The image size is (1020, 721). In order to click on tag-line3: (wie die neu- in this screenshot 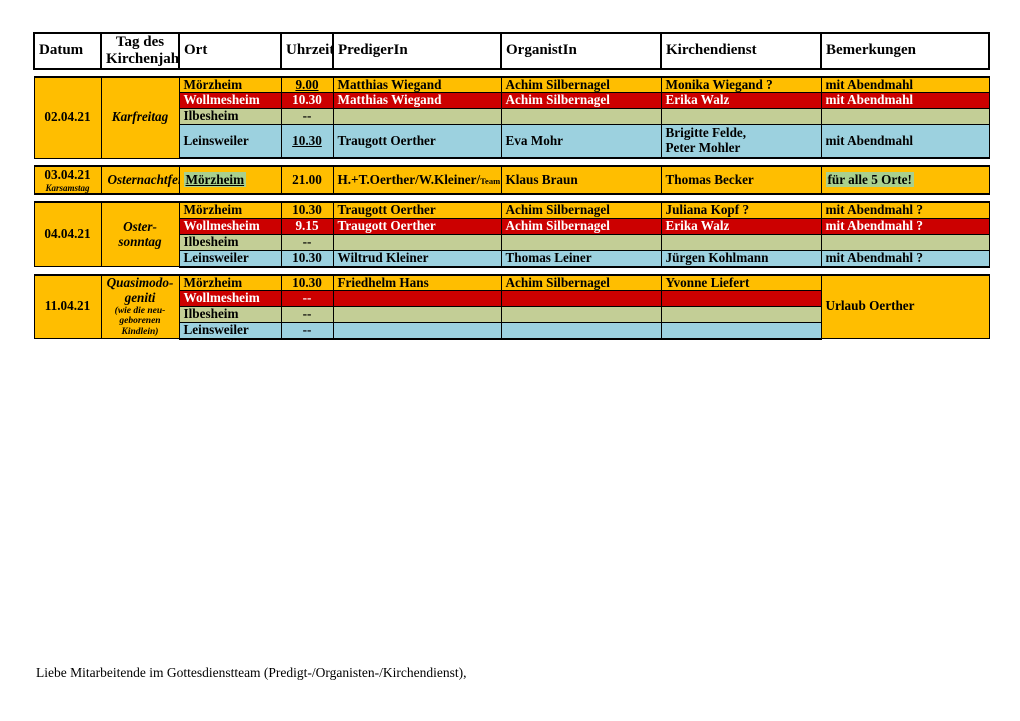, I will do `click(140, 310)`.